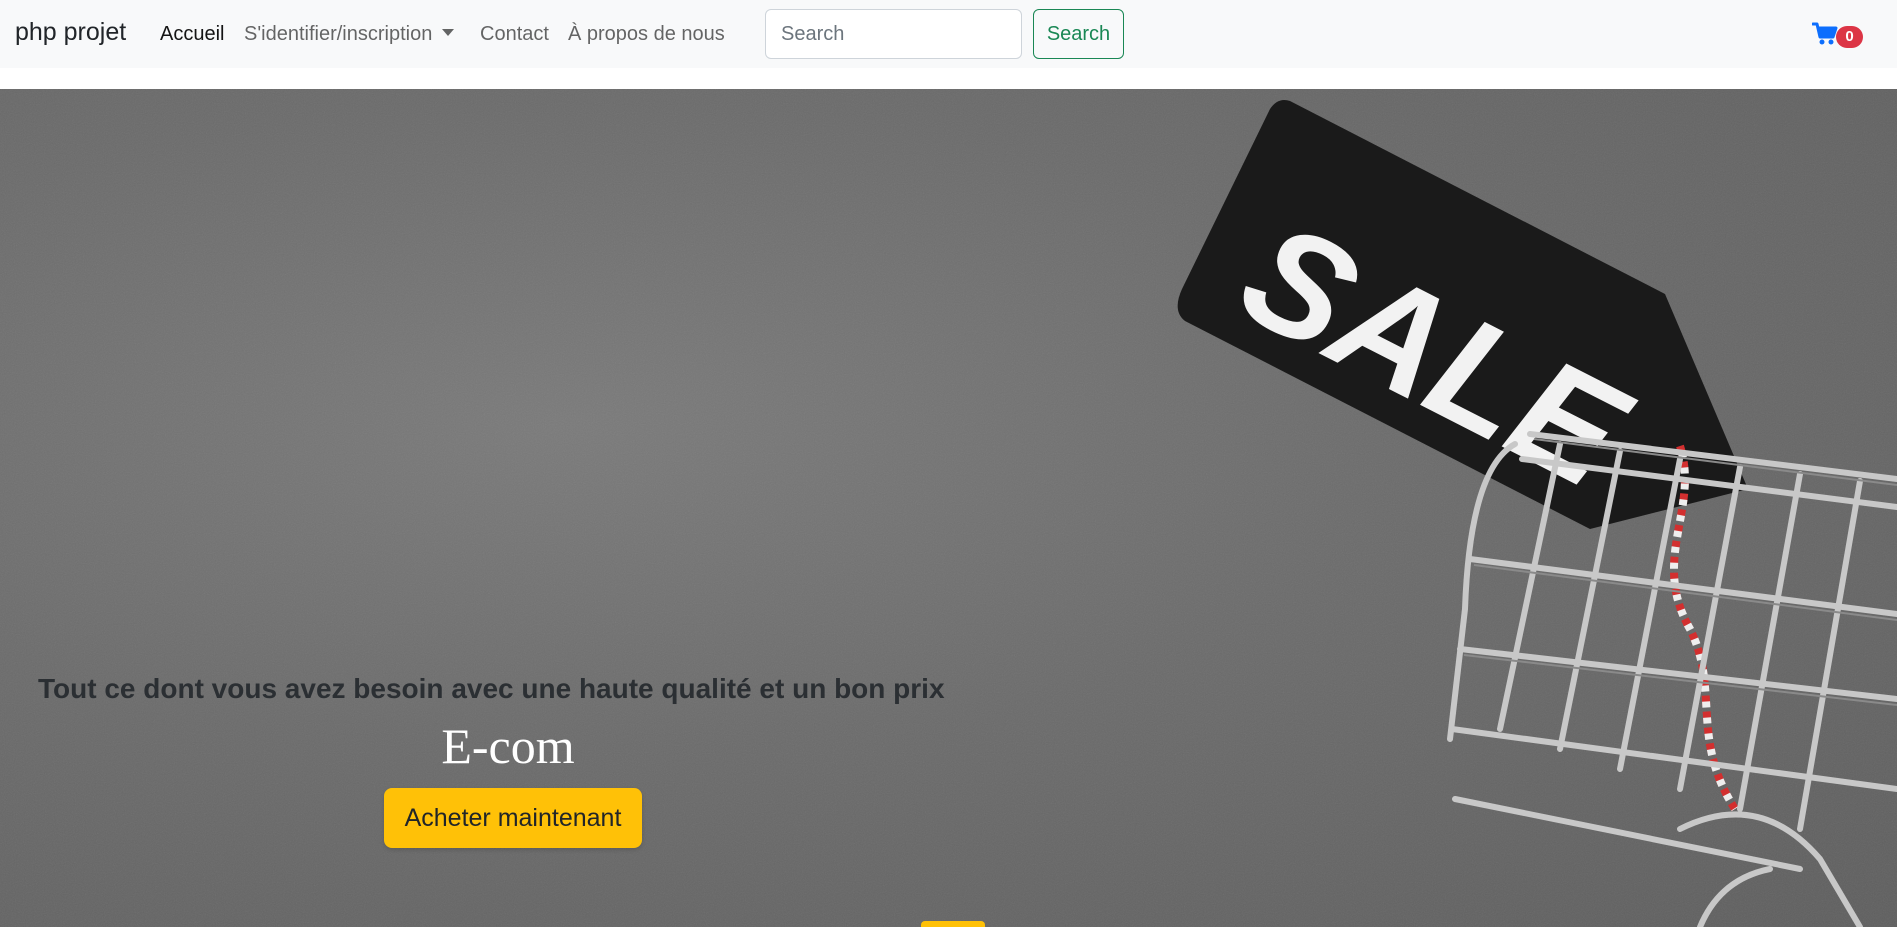 This screenshot has height=927, width=1897. Describe the element at coordinates (1825, 33) in the screenshot. I see `cart-icon` at that location.